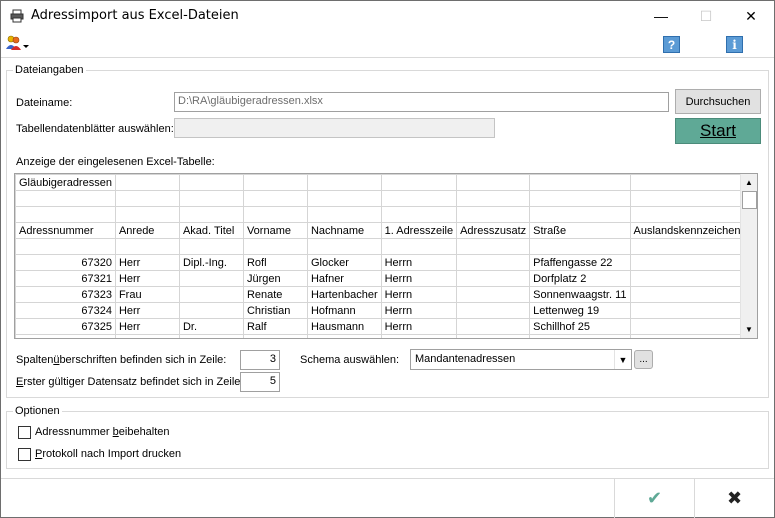 This screenshot has height=518, width=775. What do you see at coordinates (65, 294) in the screenshot?
I see `table-cell: 67323` at bounding box center [65, 294].